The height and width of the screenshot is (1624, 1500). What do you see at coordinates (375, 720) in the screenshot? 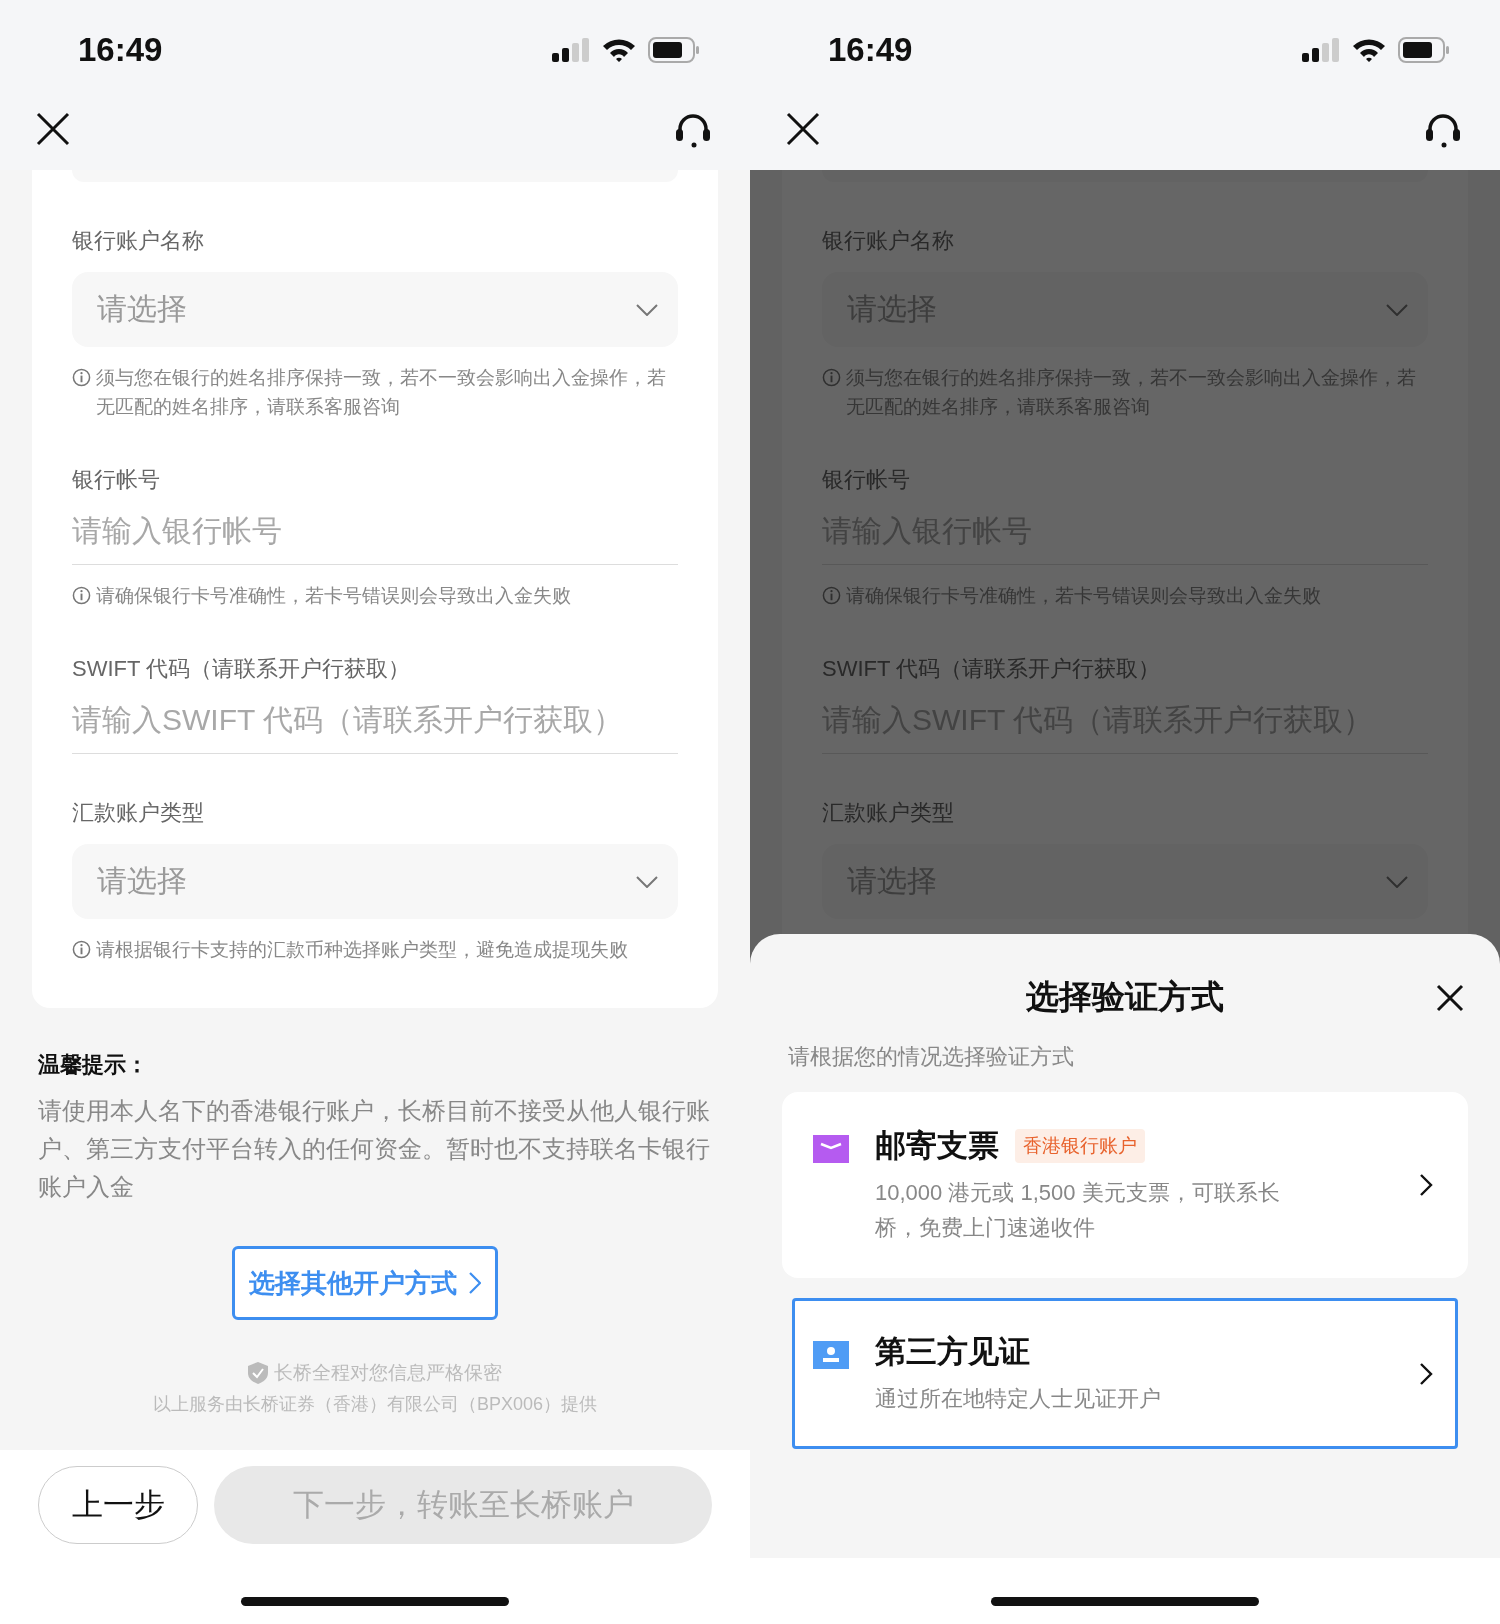
I see `input-field: 请输入SWIFT 代码（请联系开户行获取）` at bounding box center [375, 720].